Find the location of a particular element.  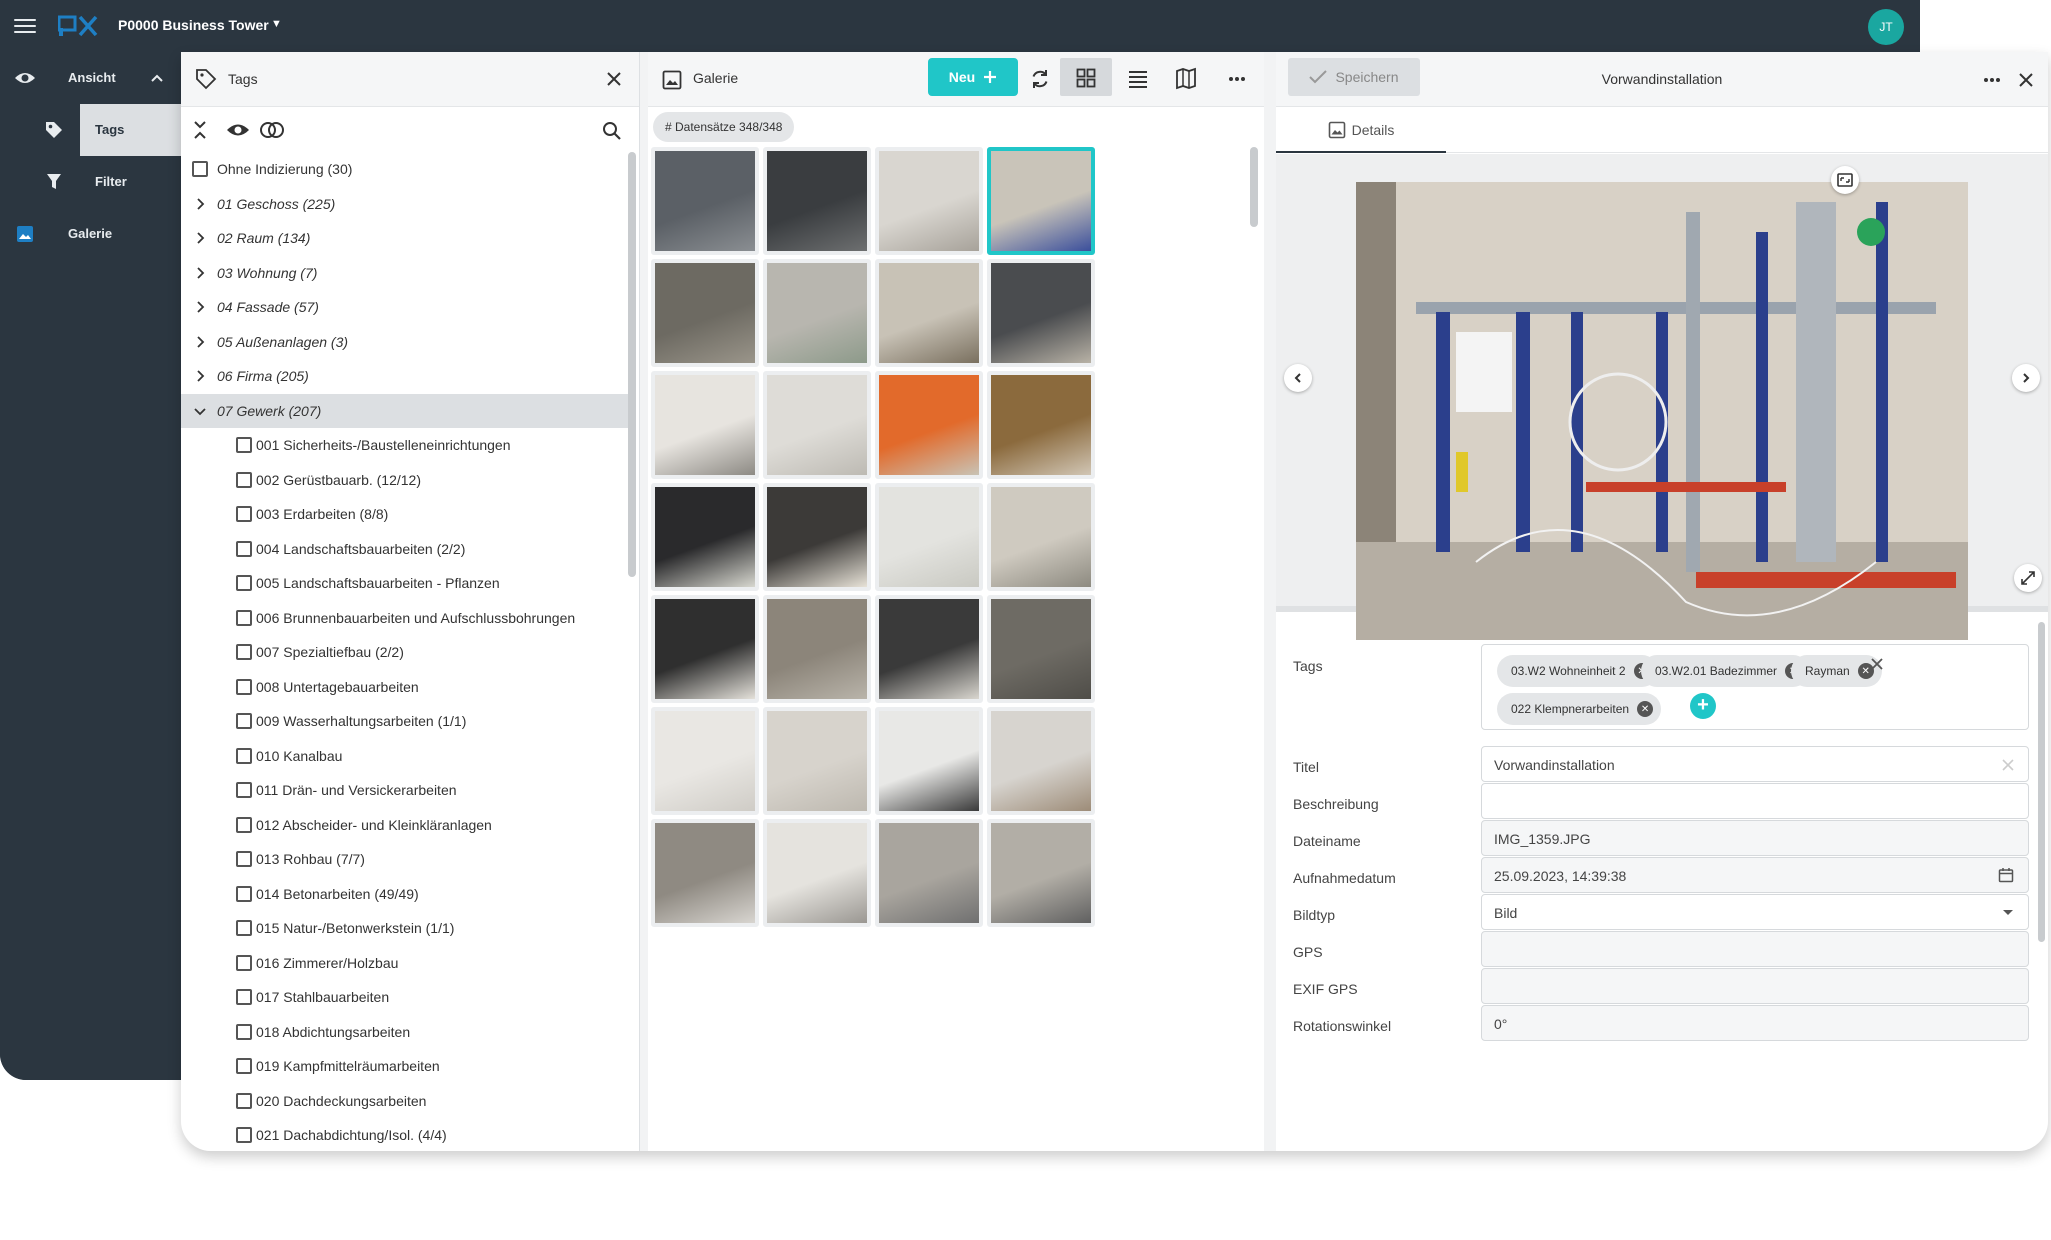

tag-chip: 03.W2 Wohneinheit 2 ✕ is located at coordinates (1577, 671).